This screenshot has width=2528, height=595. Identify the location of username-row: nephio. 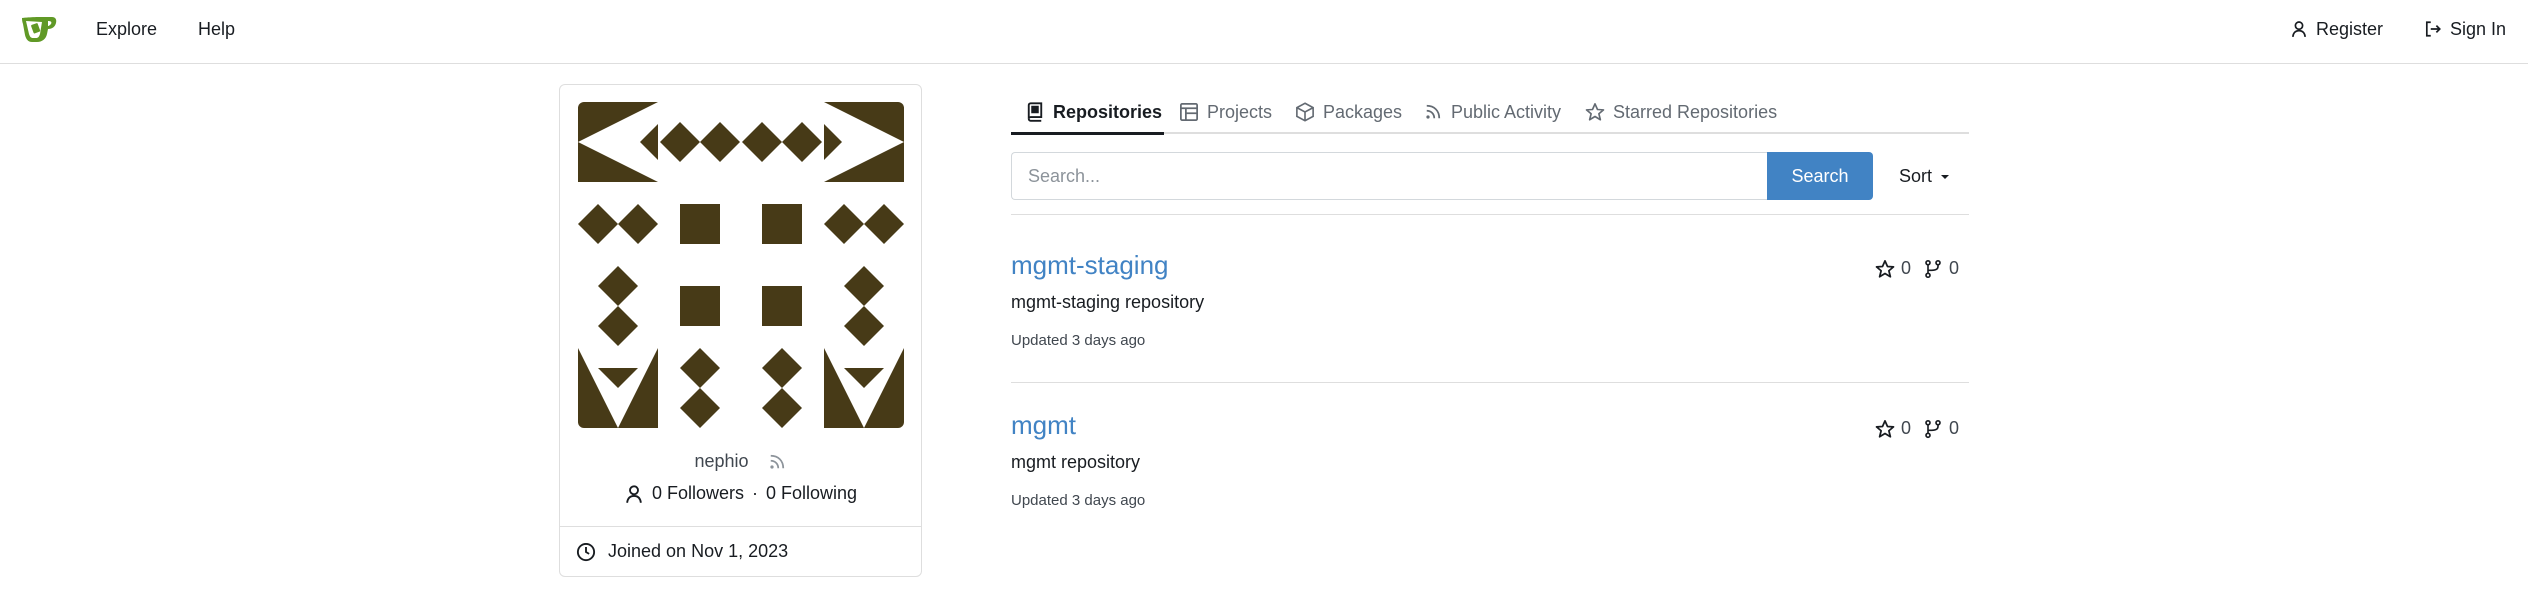
(740, 461).